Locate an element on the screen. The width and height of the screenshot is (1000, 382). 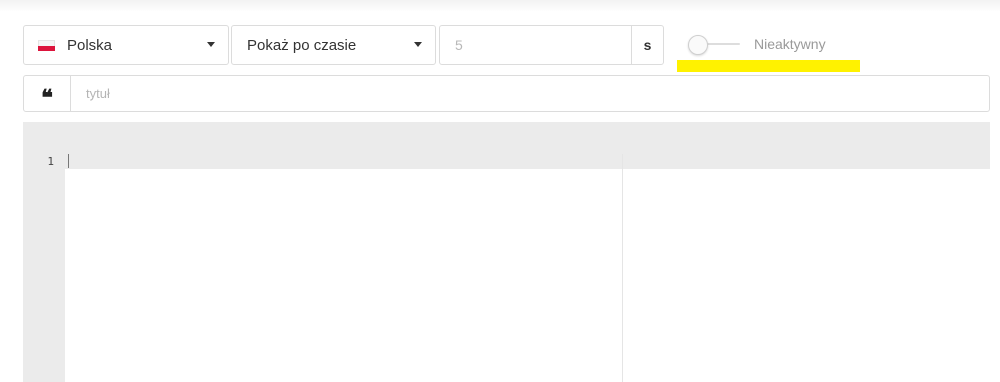
editor-gutter is located at coordinates (44, 268).